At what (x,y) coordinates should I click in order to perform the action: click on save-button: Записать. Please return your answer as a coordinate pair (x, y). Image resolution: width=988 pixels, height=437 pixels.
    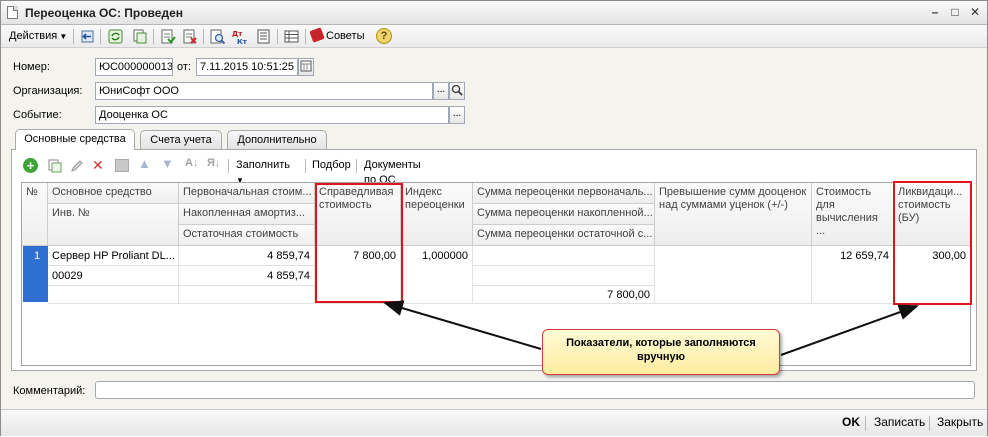
    Looking at the image, I should click on (899, 422).